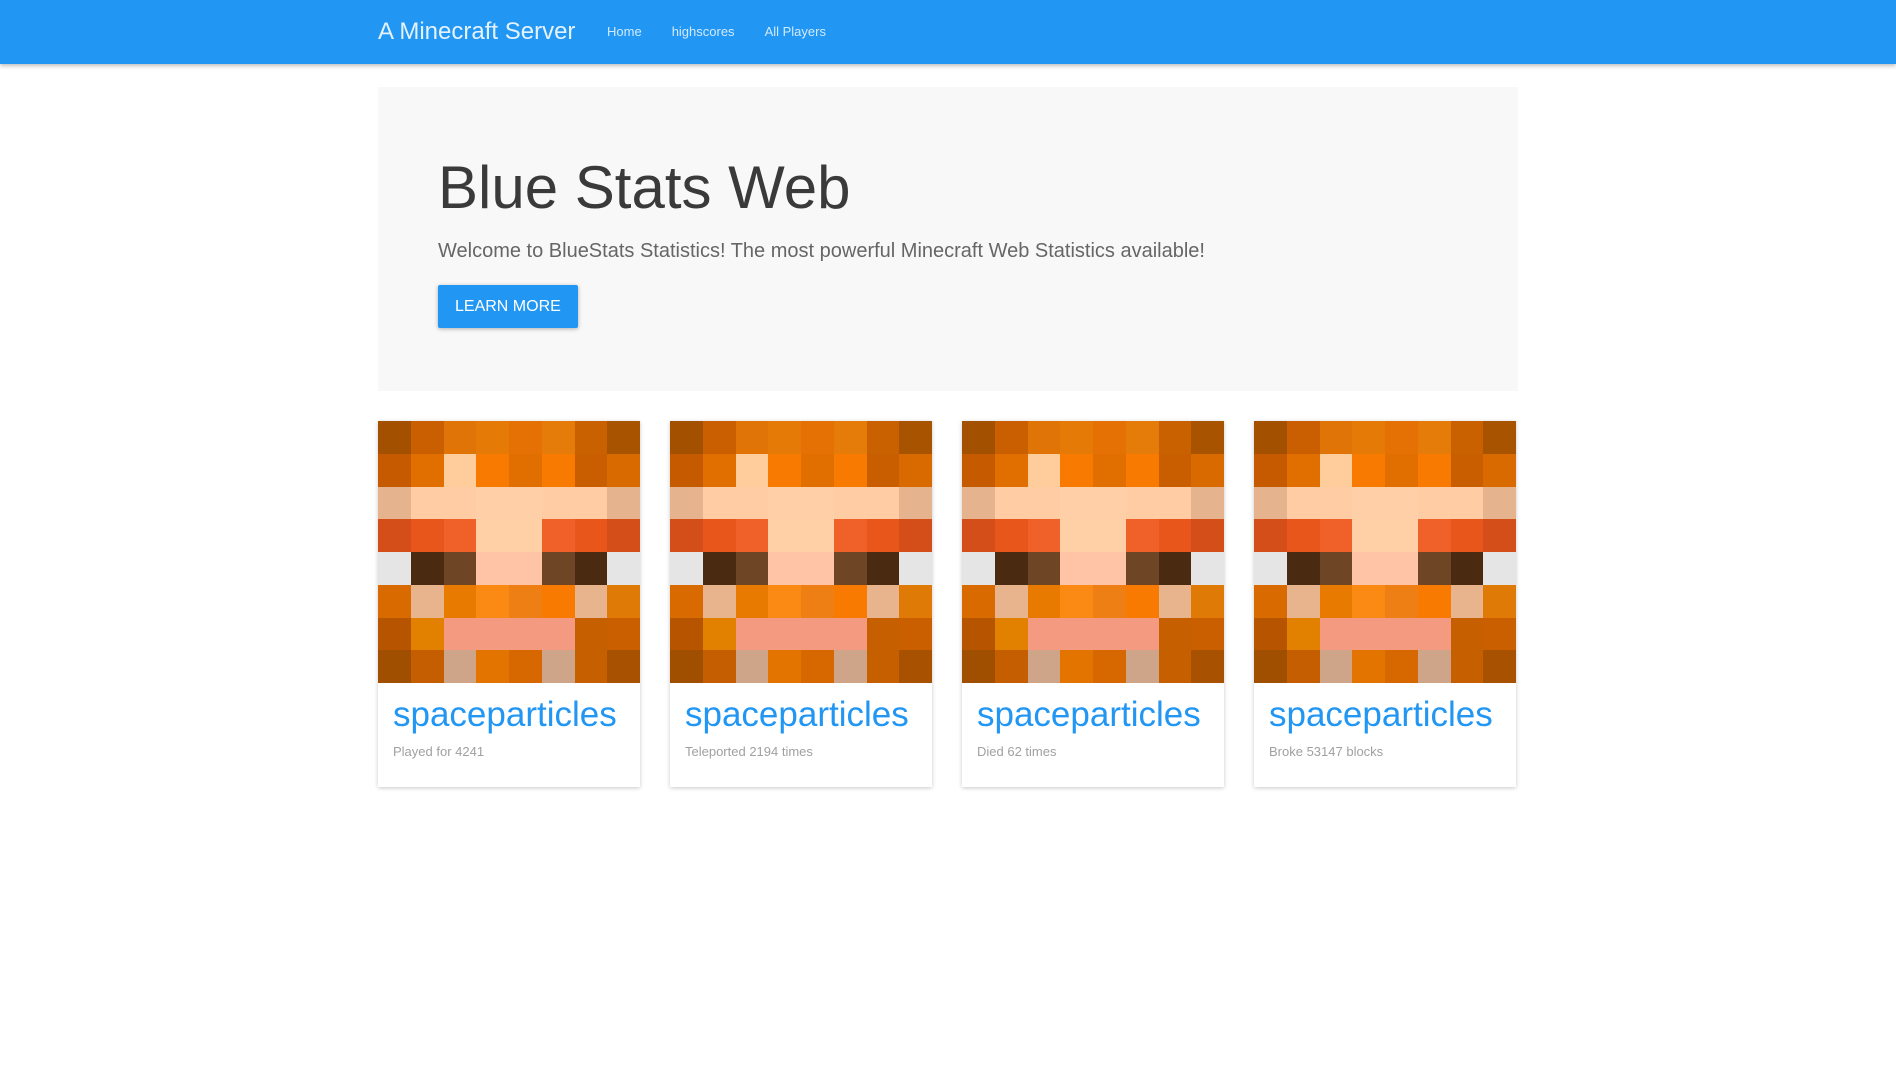  Describe the element at coordinates (749, 751) in the screenshot. I see `player-stat: Teleported 2194 times` at that location.